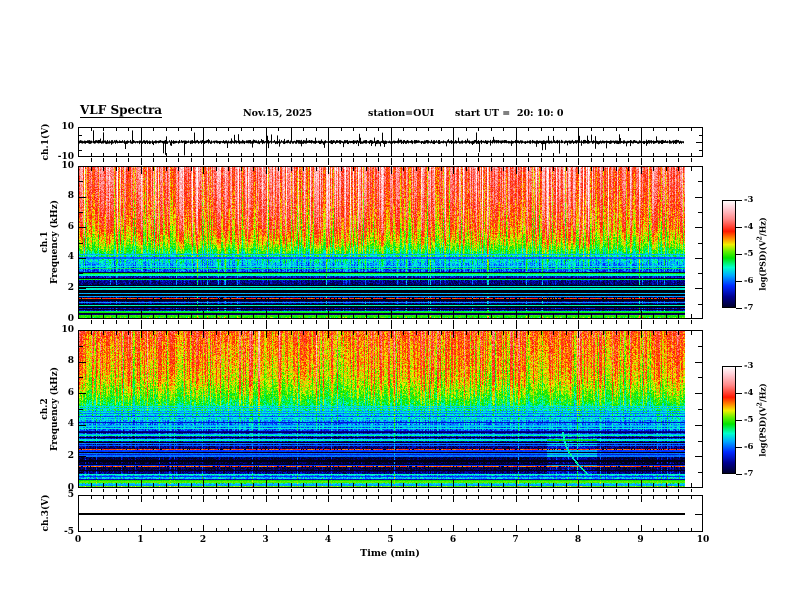 This screenshot has height=612, width=792. I want to click on ch1-frequency-axis-label: ch.1 Frequency (kHz), so click(50, 242).